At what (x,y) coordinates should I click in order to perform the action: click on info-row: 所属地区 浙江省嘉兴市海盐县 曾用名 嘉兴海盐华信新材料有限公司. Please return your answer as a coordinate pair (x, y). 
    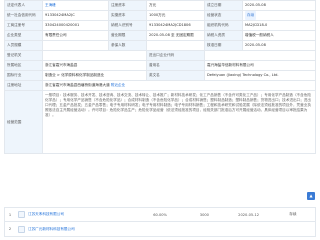
    Looking at the image, I should click on (160, 65).